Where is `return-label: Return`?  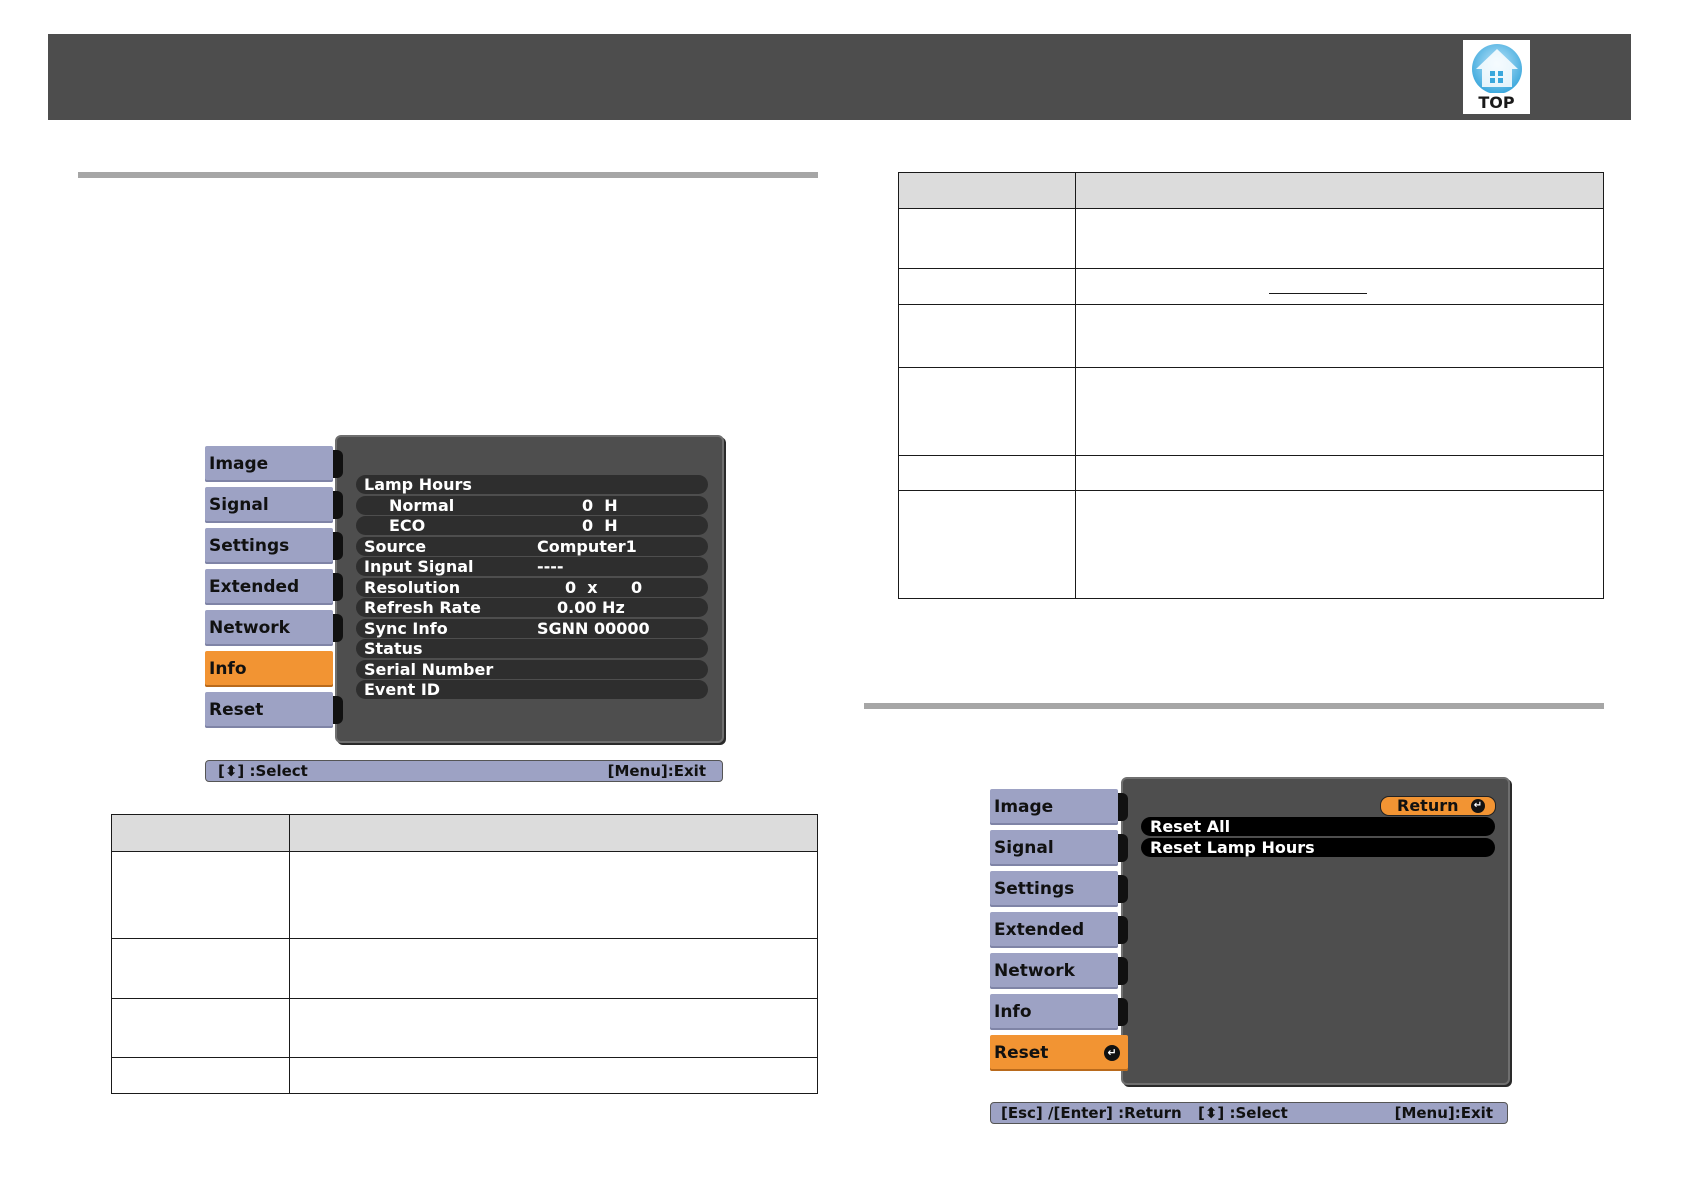
return-label: Return is located at coordinates (1428, 805).